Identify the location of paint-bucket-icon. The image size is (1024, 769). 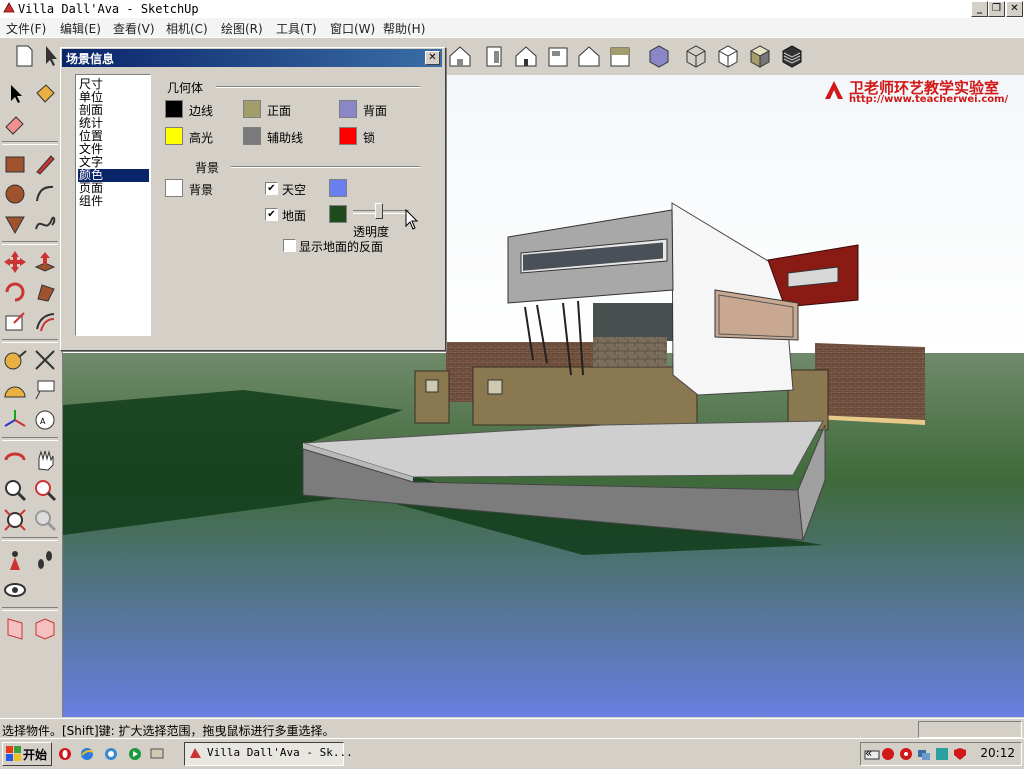
(45, 94).